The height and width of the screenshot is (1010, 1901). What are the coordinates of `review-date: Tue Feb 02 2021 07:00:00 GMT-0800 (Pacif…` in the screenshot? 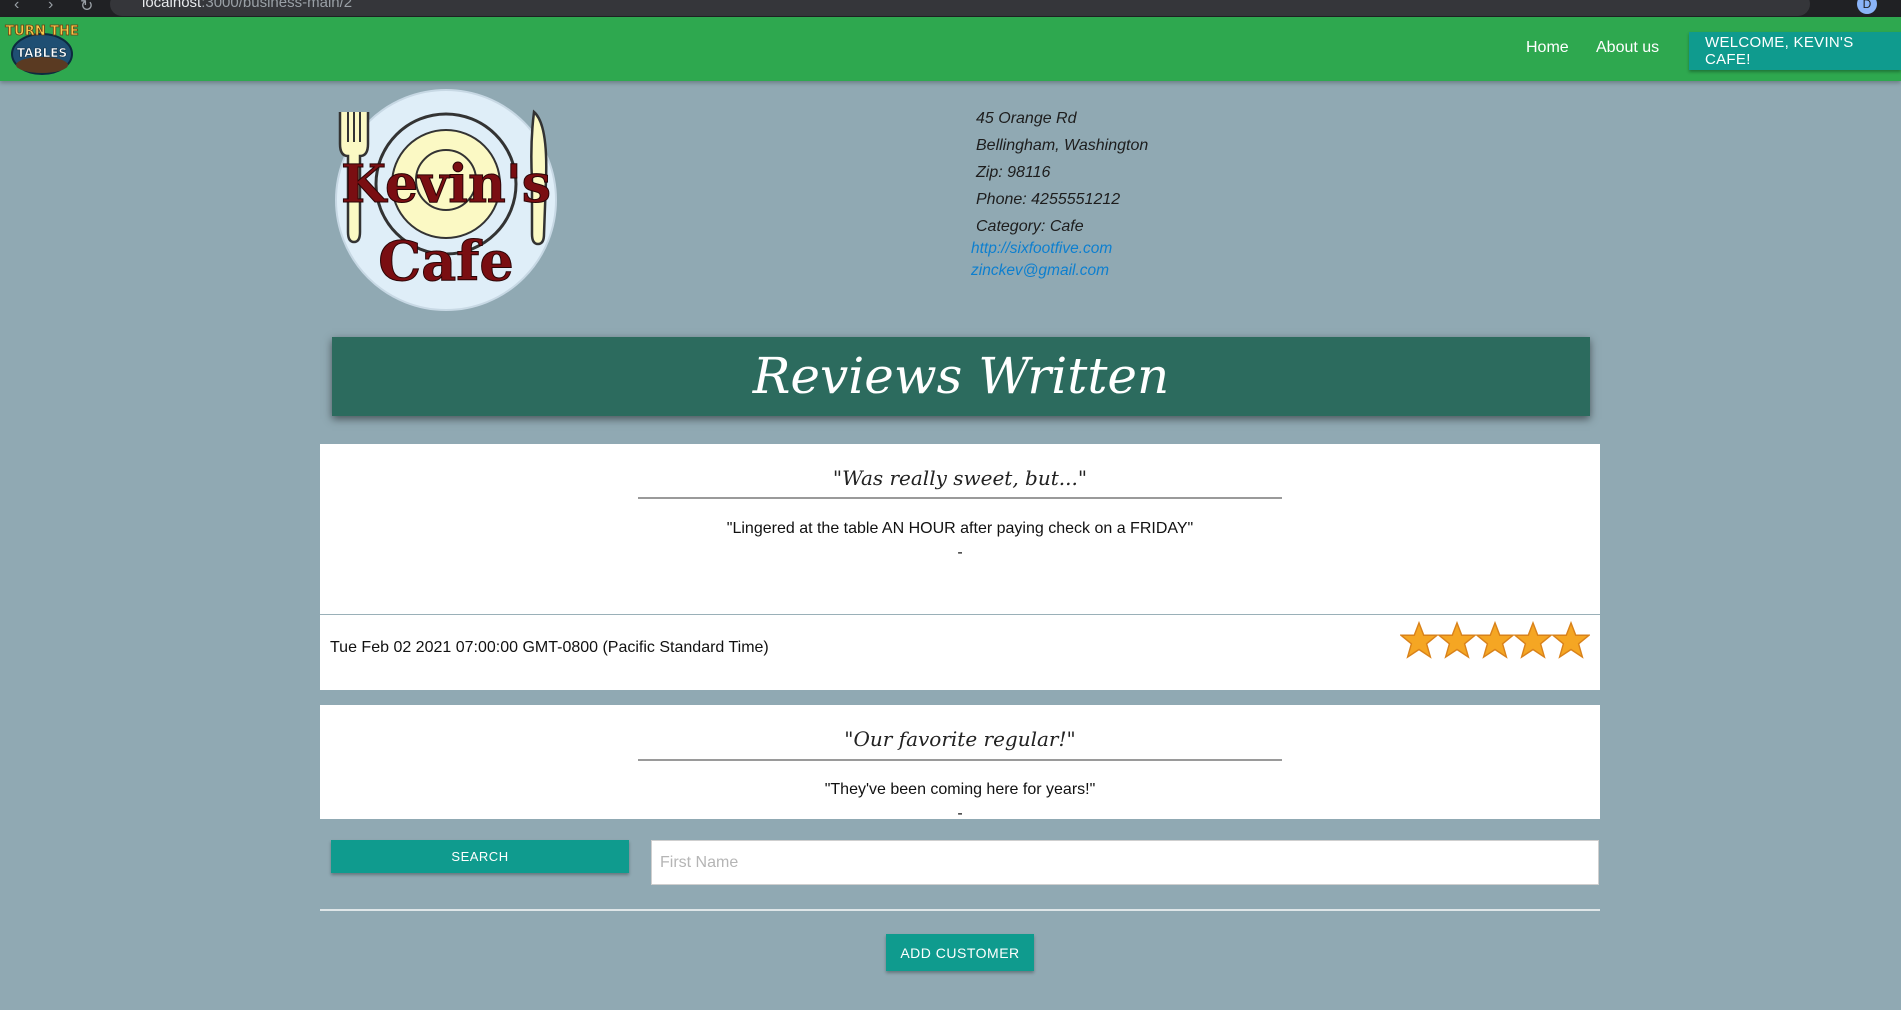 It's located at (549, 647).